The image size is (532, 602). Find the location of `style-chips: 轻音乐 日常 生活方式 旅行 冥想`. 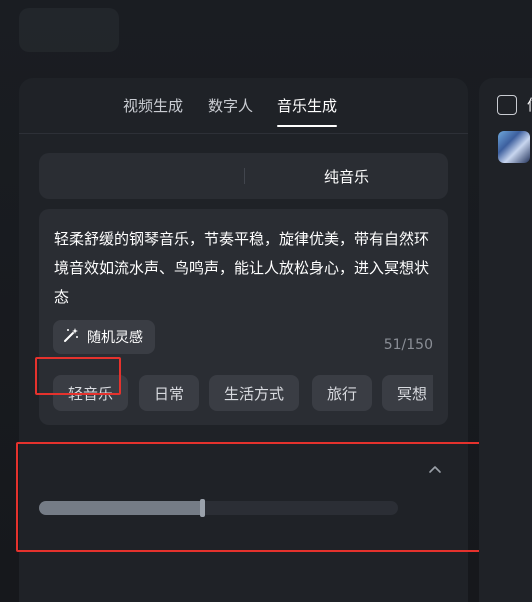

style-chips: 轻音乐 日常 生活方式 旅行 冥想 is located at coordinates (243, 393).